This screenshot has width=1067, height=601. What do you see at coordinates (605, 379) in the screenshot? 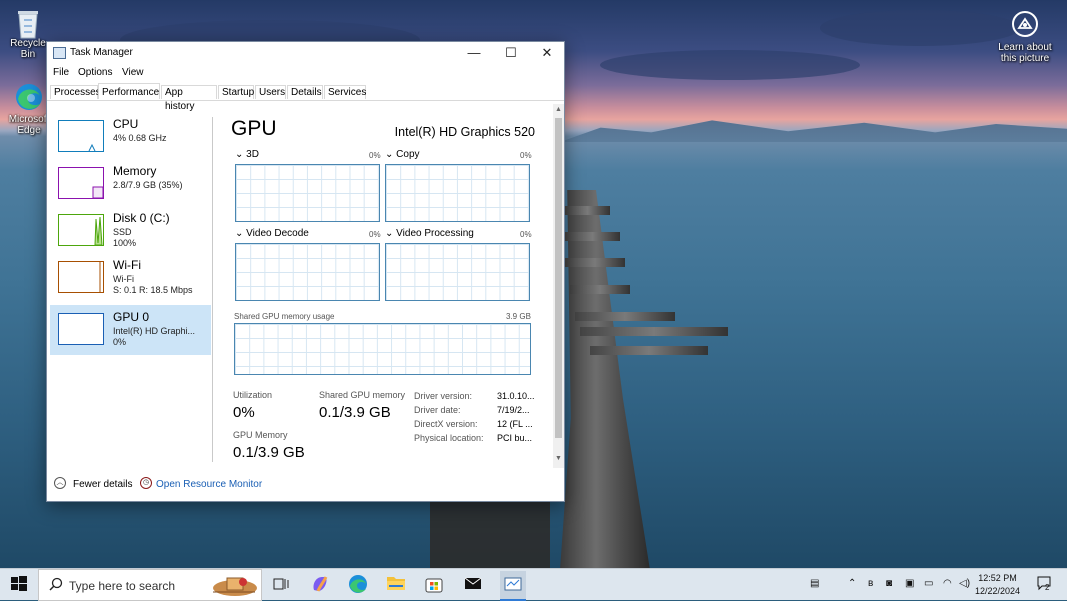
I see `wooden-pier` at bounding box center [605, 379].